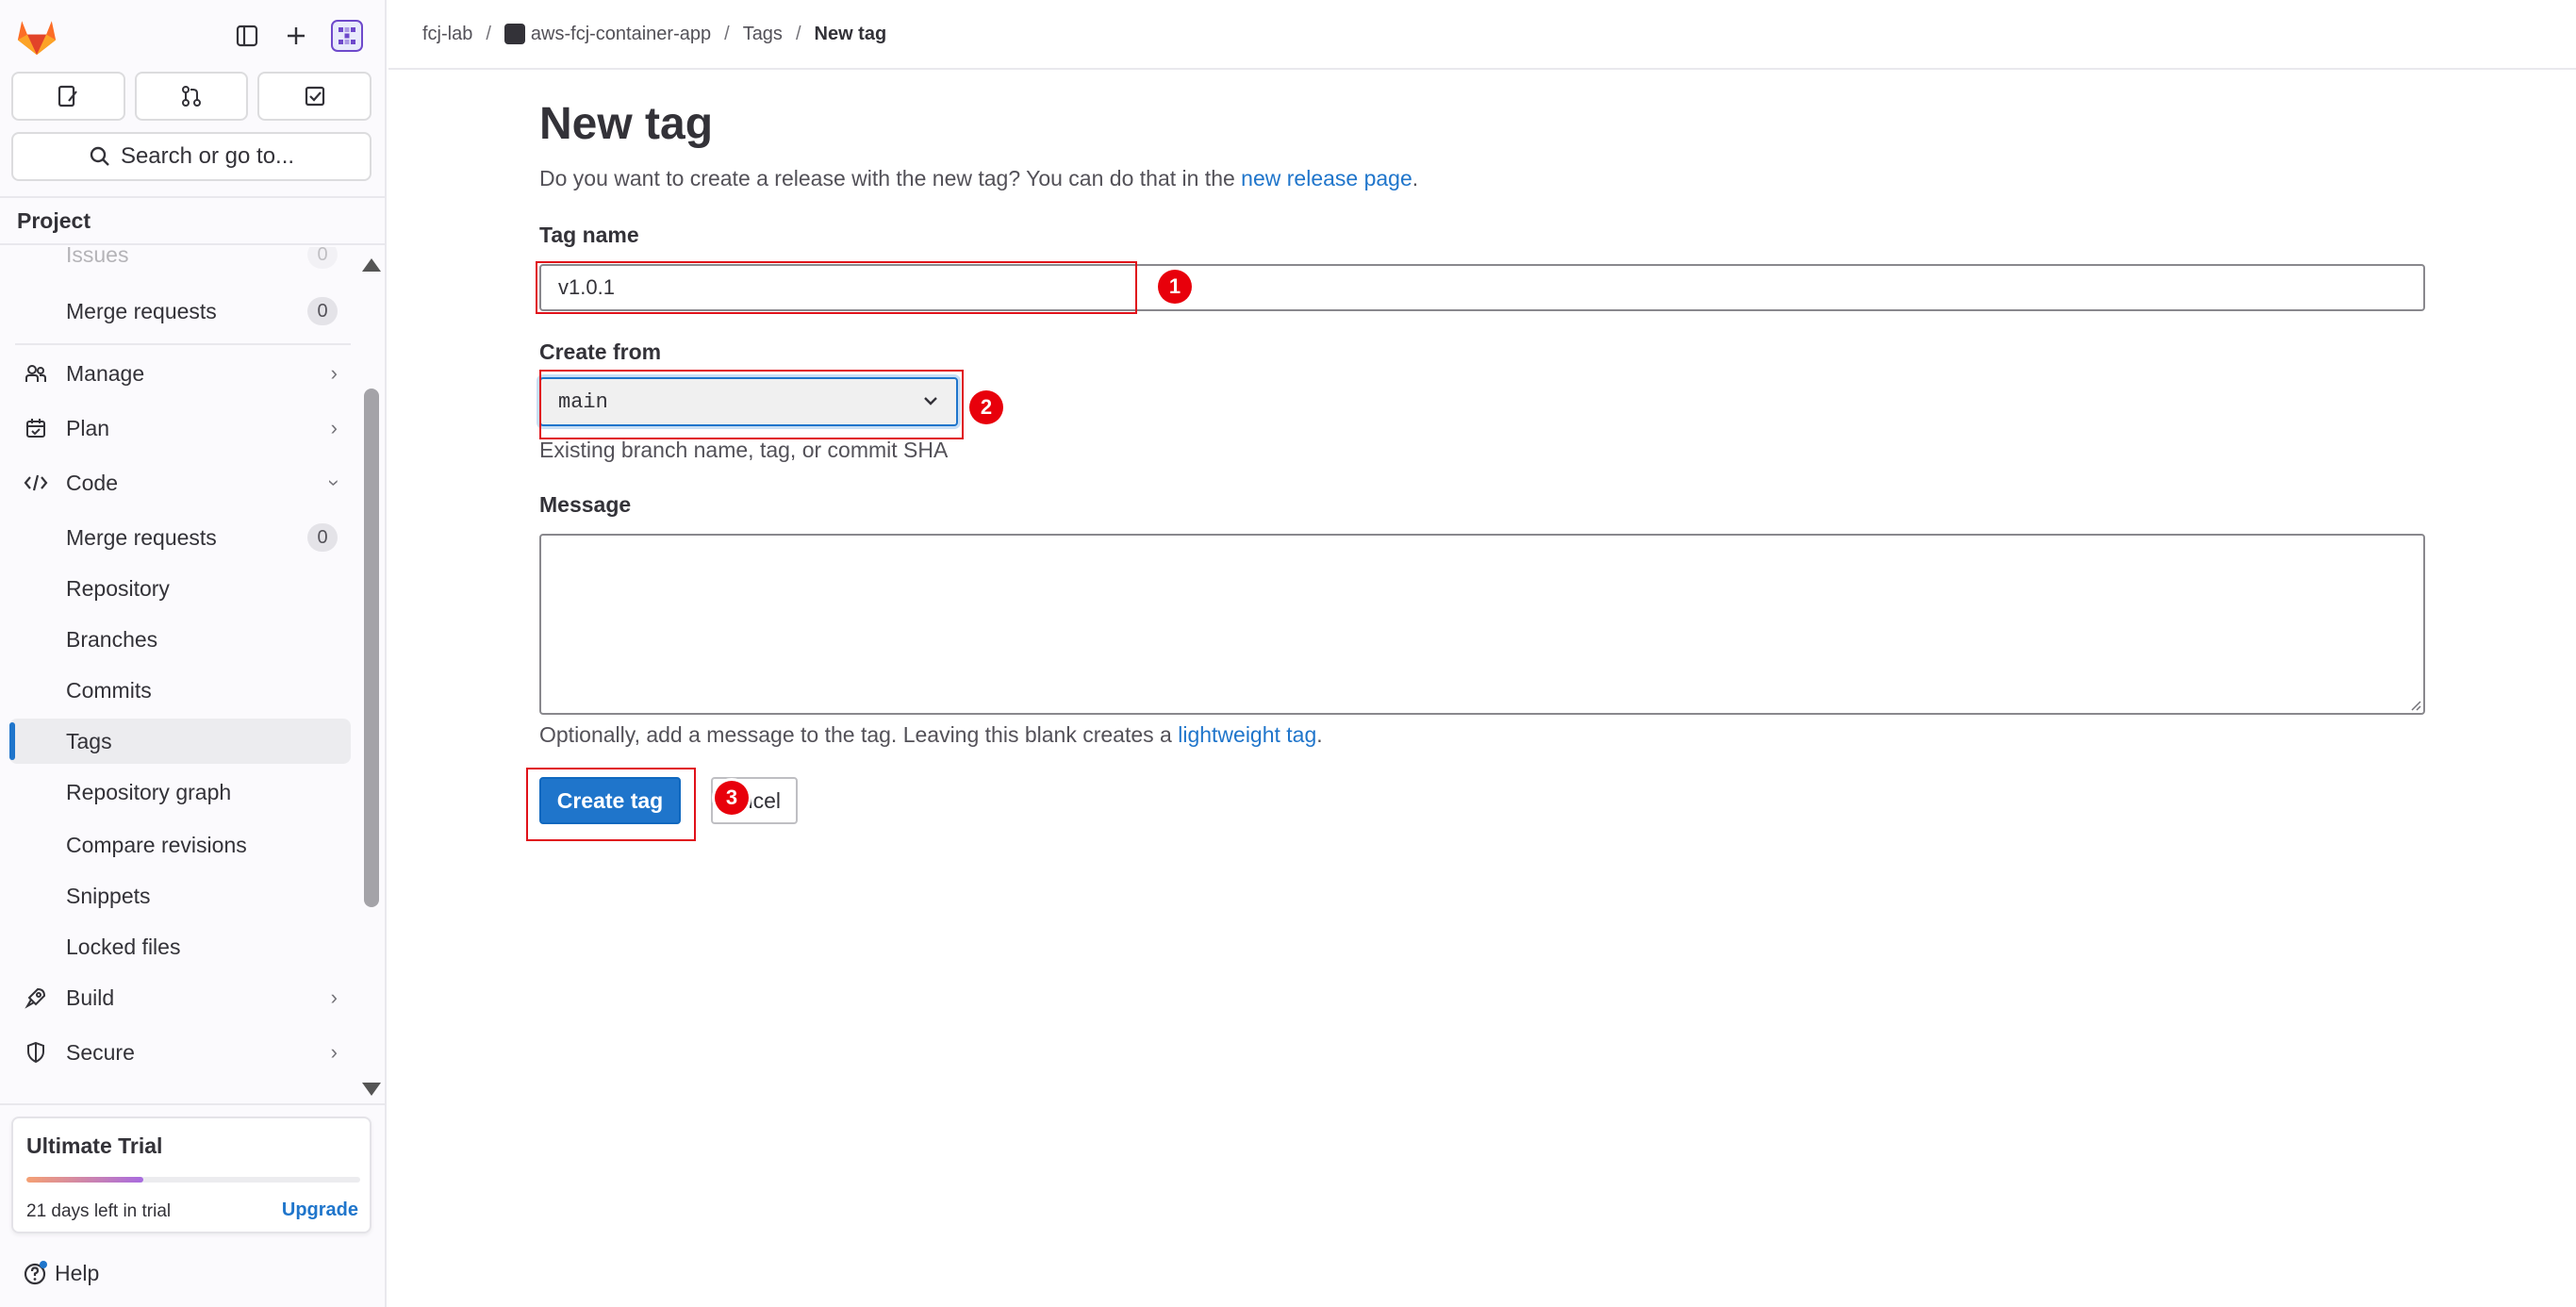  What do you see at coordinates (447, 34) in the screenshot?
I see `breadcrumb-group: fcj-lab` at bounding box center [447, 34].